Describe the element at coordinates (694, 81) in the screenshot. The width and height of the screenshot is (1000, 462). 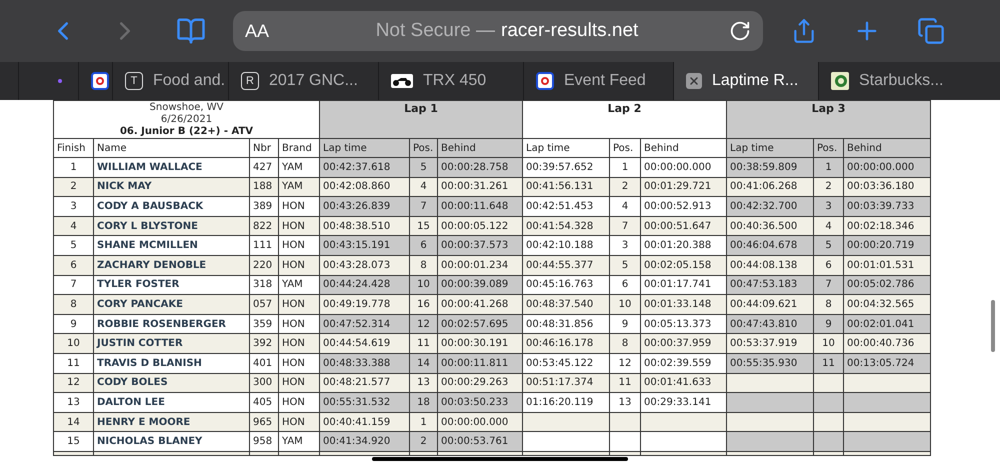
I see `close-icon` at that location.